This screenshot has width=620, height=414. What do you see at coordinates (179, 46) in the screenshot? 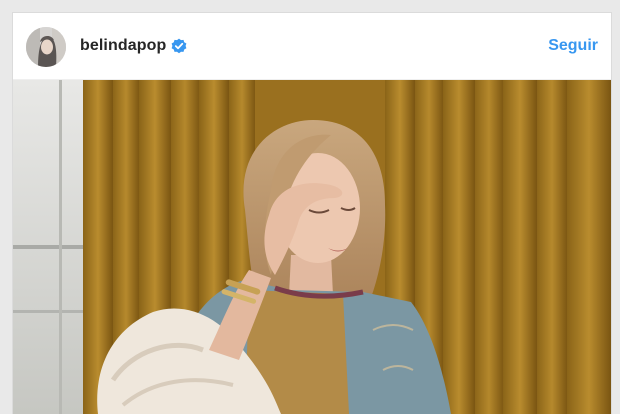
I see `verified-badge-icon` at bounding box center [179, 46].